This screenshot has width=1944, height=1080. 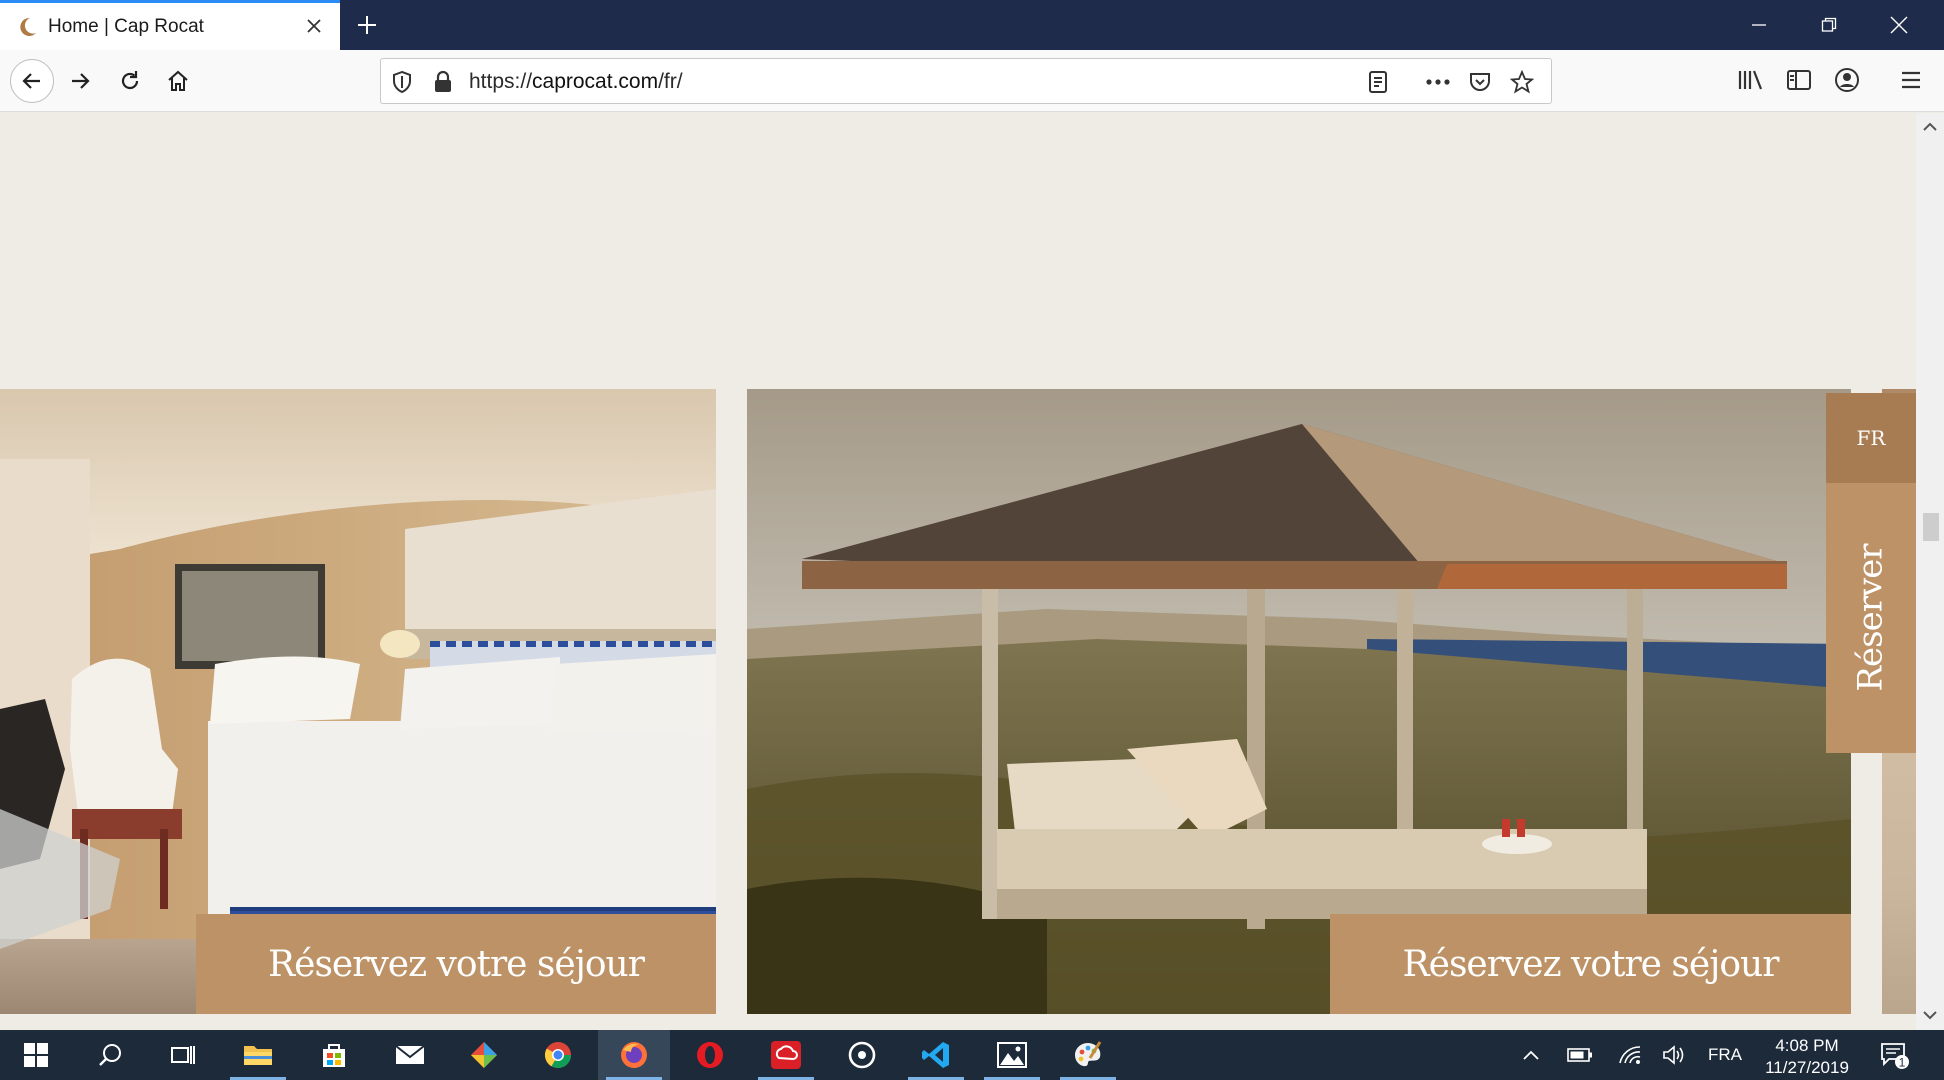 What do you see at coordinates (178, 81) in the screenshot?
I see `home-button` at bounding box center [178, 81].